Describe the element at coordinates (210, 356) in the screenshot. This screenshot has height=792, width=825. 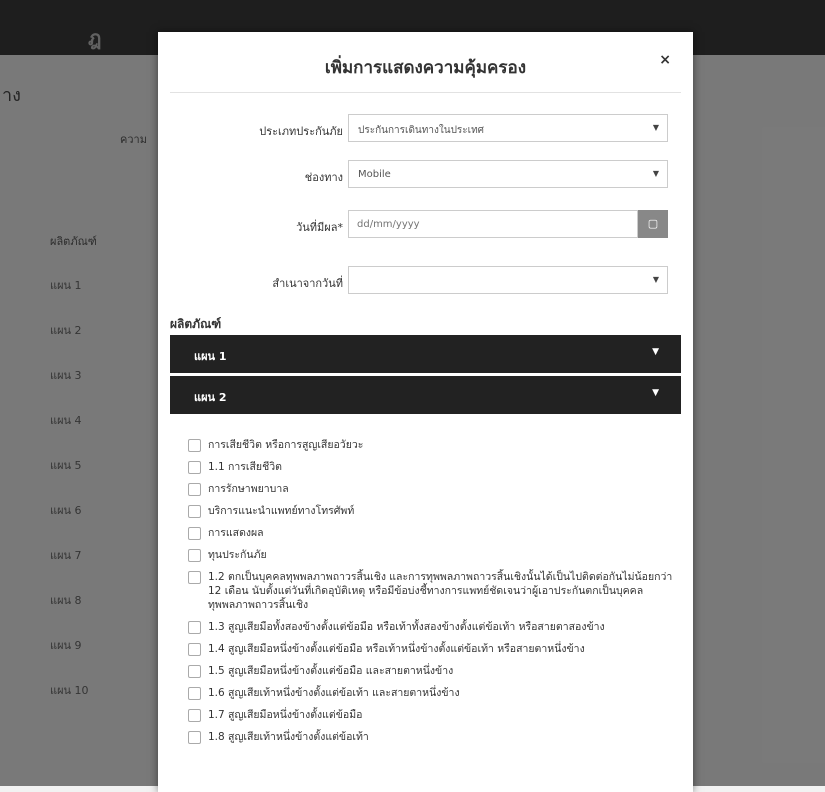
I see `plan-1-label: แผน 1` at that location.